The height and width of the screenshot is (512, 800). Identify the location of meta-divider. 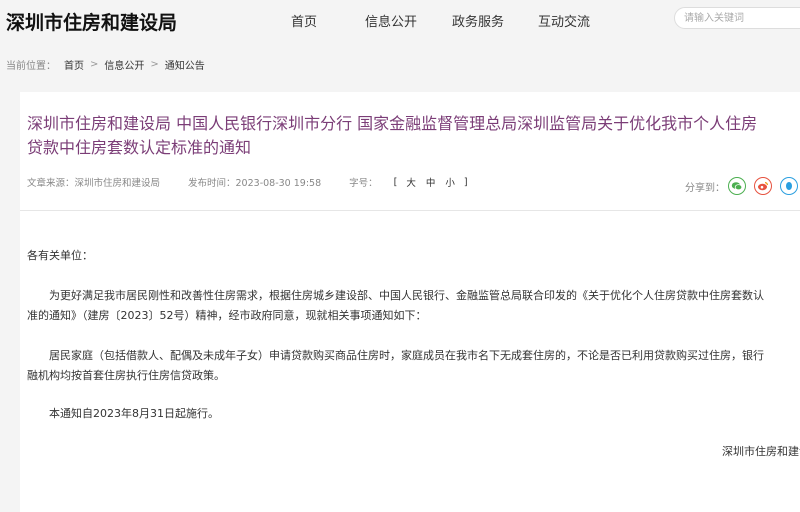
(410, 210).